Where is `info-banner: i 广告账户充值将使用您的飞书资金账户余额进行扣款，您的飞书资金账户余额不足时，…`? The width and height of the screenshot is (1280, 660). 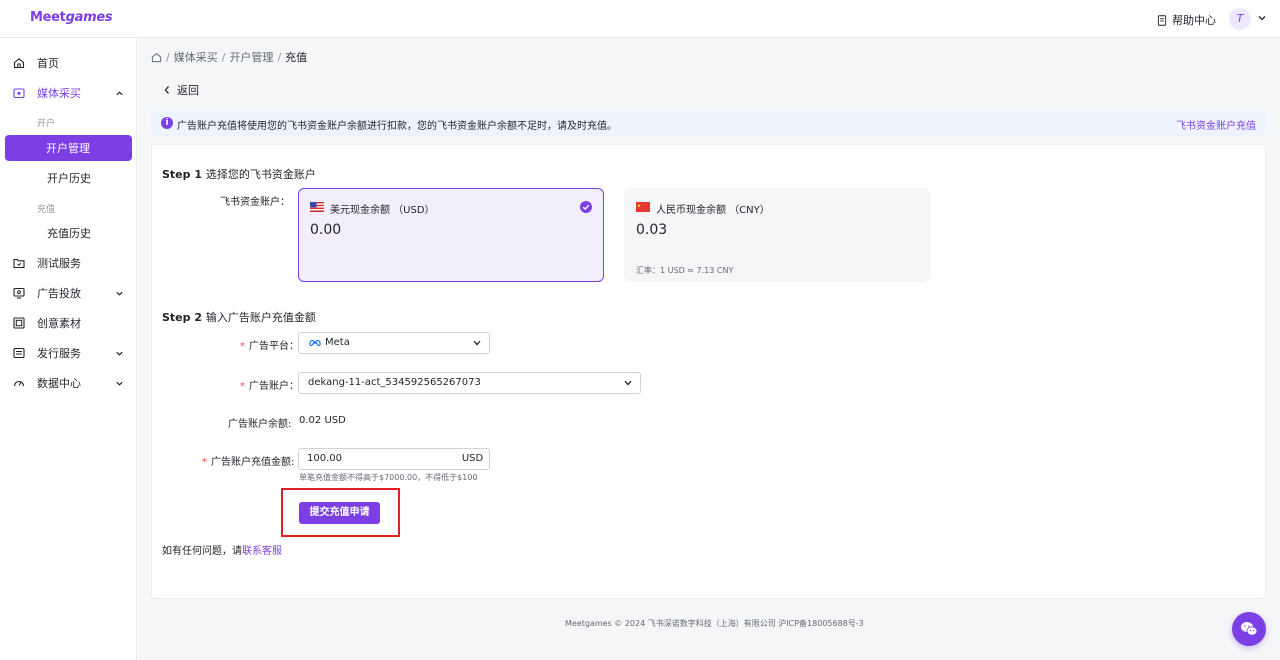 info-banner: i 广告账户充值将使用您的飞书资金账户余额进行扣款，您的飞书资金账户余额不足时，… is located at coordinates (708, 123).